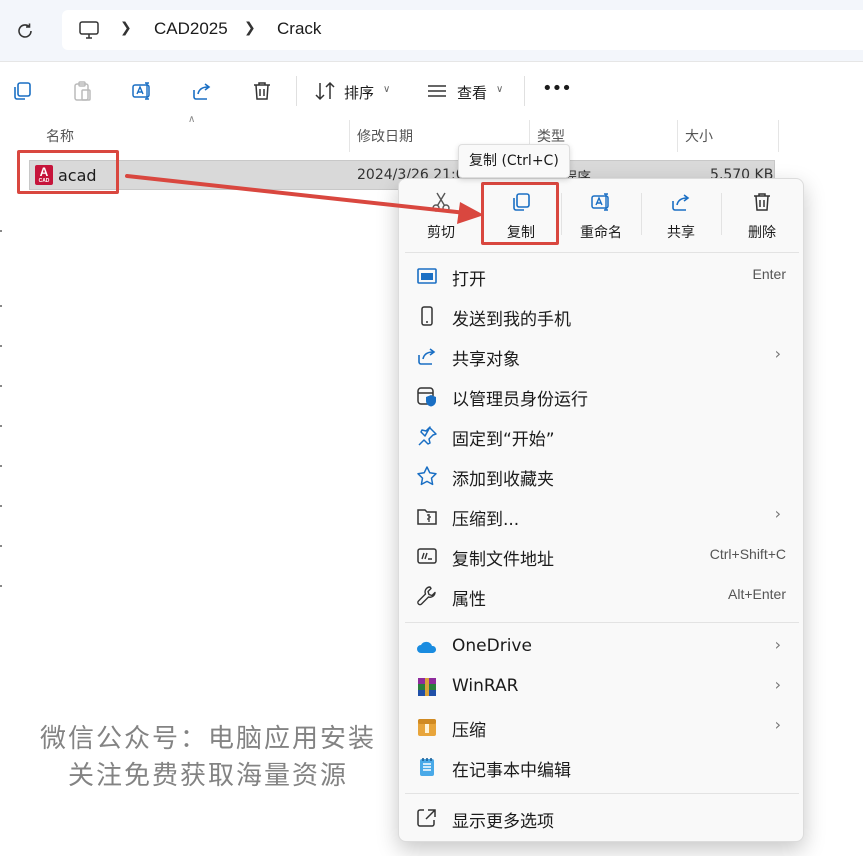 Image resolution: width=863 pixels, height=856 pixels. What do you see at coordinates (208, 739) in the screenshot?
I see `watermark-line-1: 微信公众号：电脑应用安装` at bounding box center [208, 739].